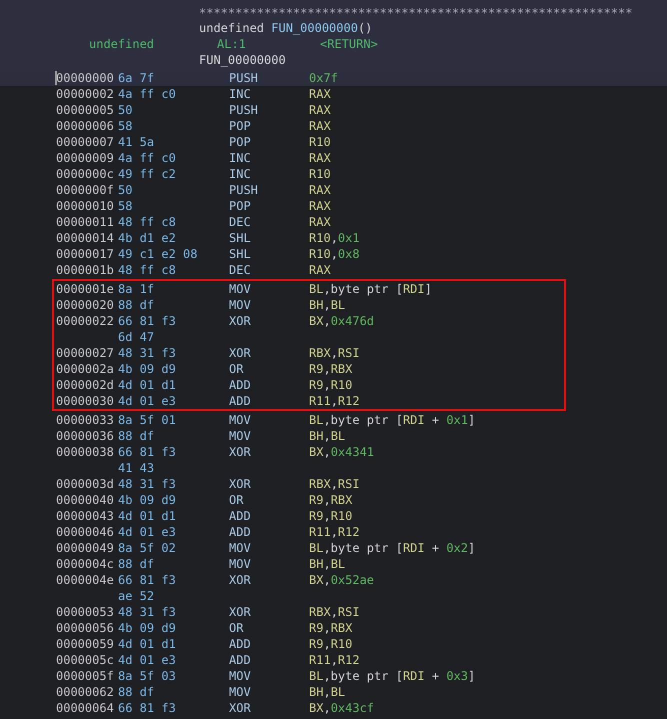 The width and height of the screenshot is (667, 719). I want to click on listing-row: 0000005c 4d 01 e3 ADD R11,R12, so click(333, 660).